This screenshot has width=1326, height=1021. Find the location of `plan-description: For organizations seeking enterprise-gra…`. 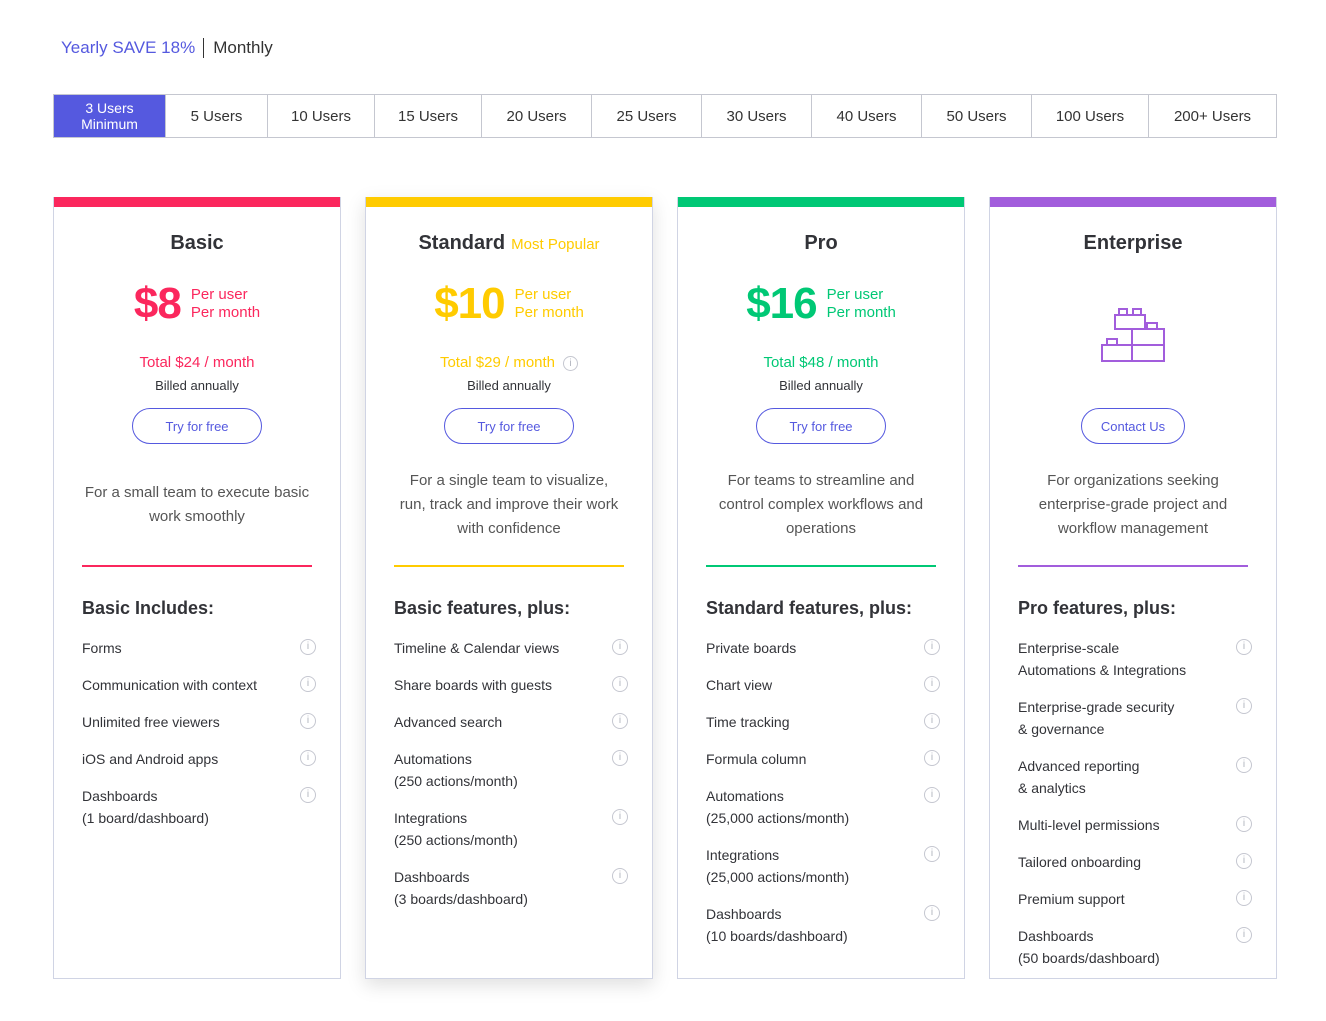

plan-description: For organizations seeking enterprise-gra… is located at coordinates (1133, 504).